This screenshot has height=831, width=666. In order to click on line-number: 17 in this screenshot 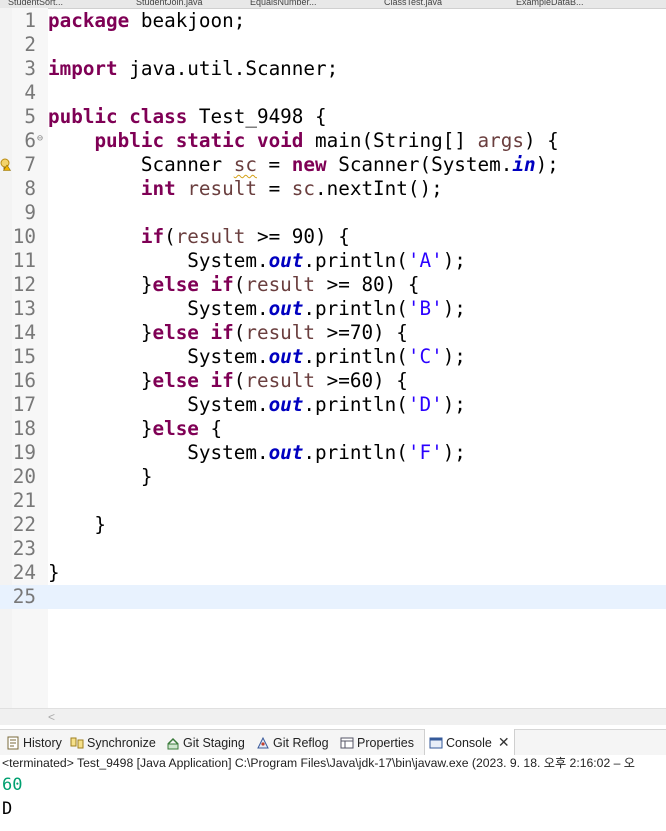, I will do `click(24, 404)`.